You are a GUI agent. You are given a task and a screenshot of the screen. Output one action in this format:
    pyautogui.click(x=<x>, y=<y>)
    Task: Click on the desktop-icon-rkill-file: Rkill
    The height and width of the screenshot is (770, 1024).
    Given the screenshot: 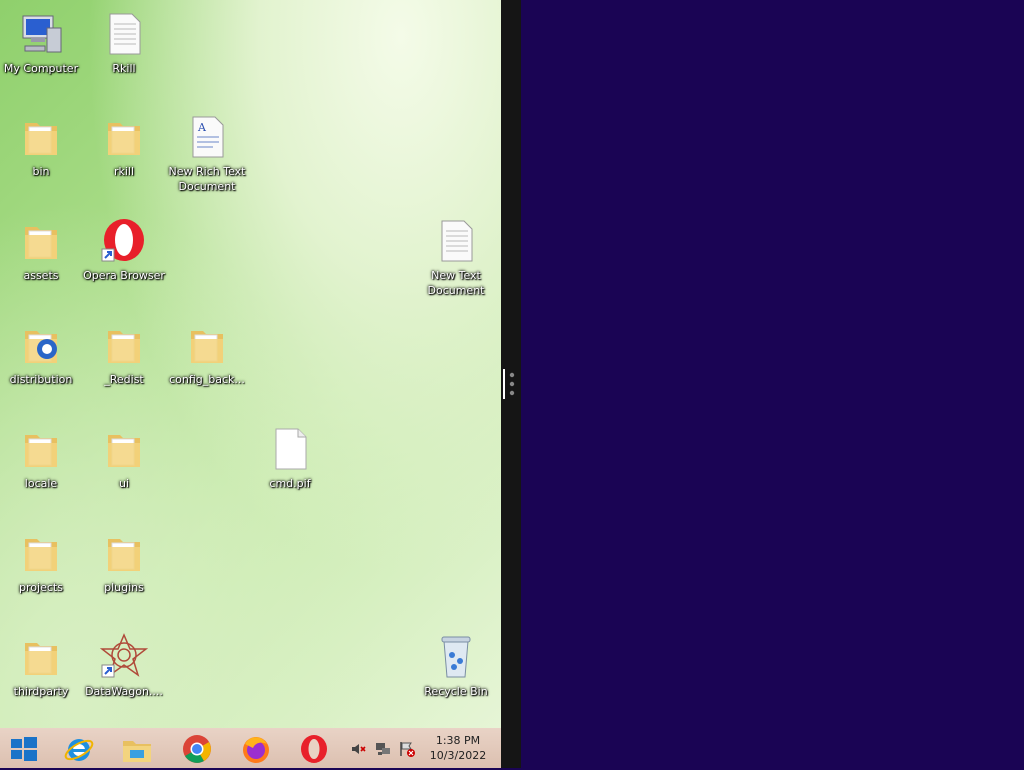 What is the action you would take?
    pyautogui.click(x=124, y=43)
    